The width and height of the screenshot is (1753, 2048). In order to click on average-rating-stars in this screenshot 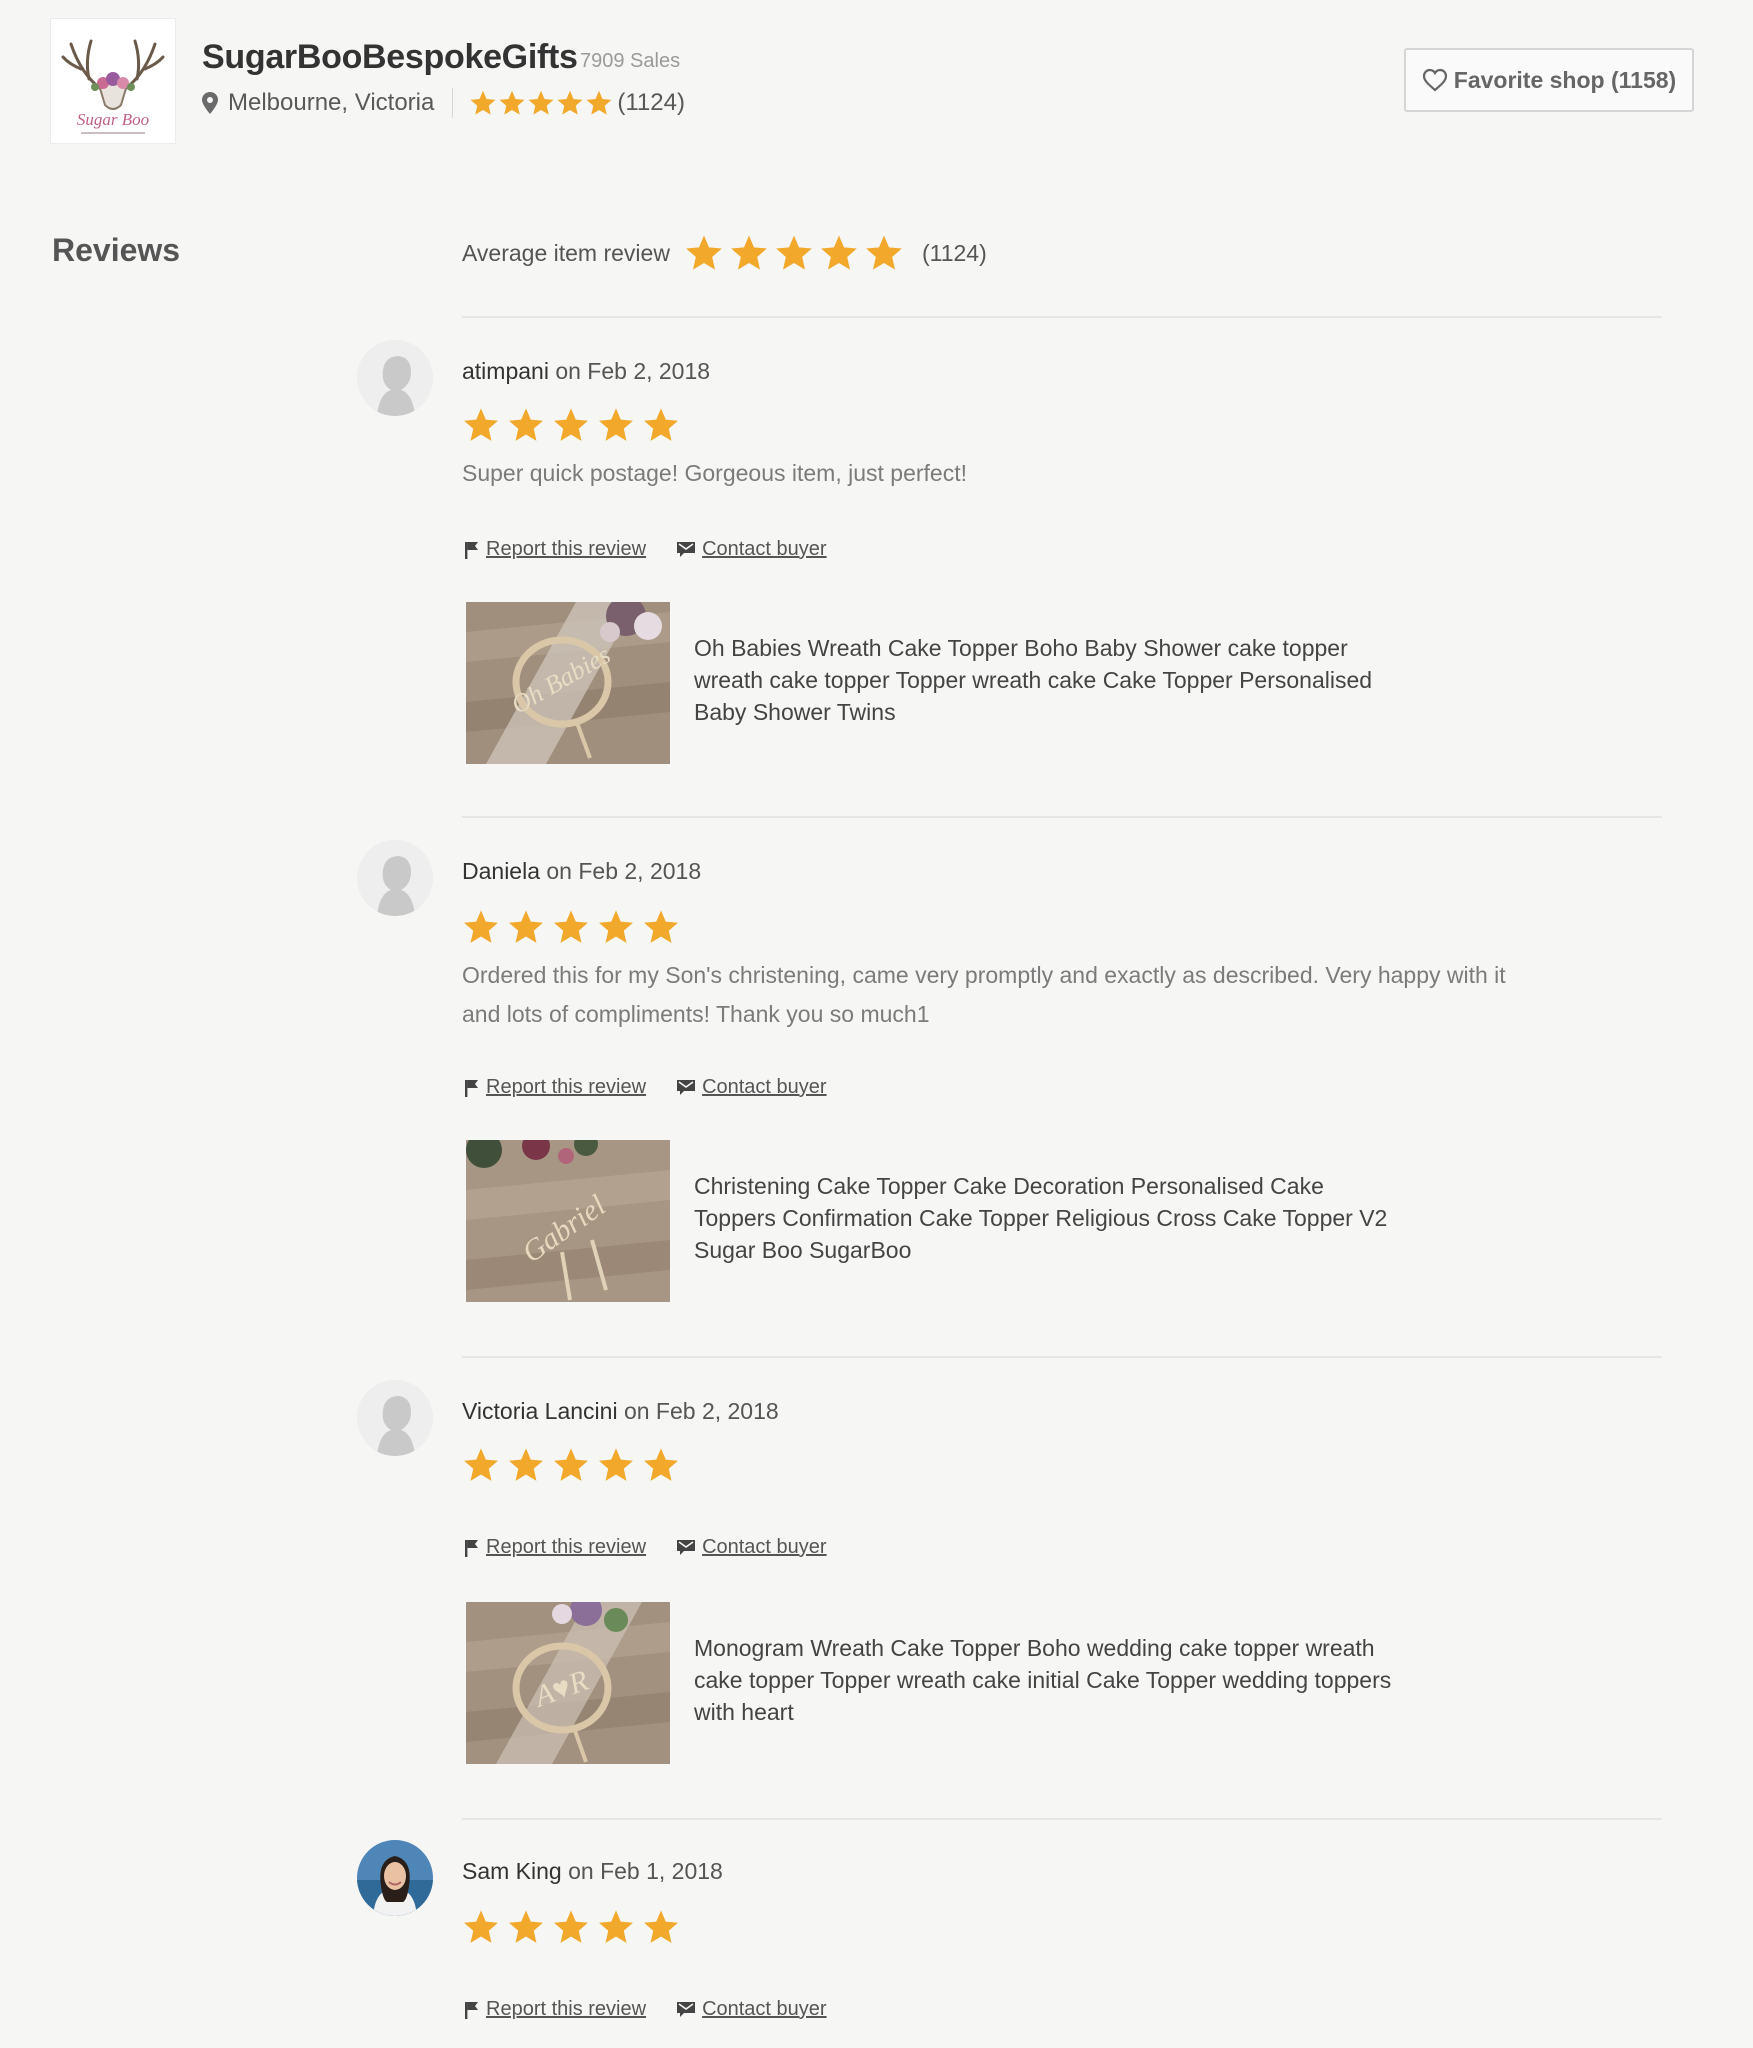, I will do `click(794, 253)`.